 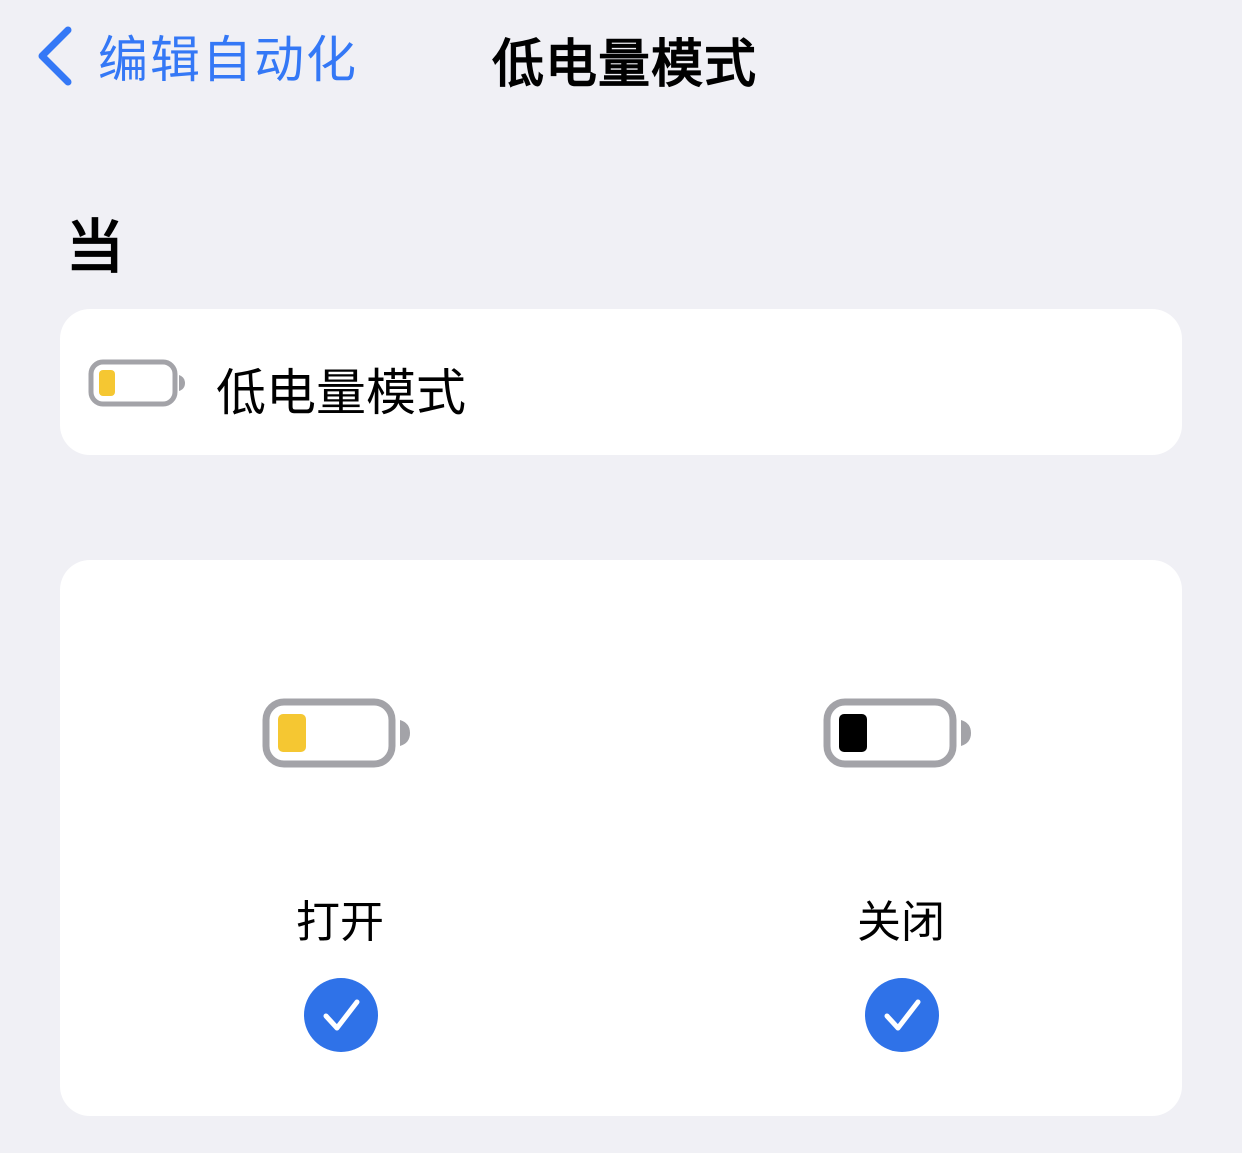 What do you see at coordinates (621, 382) in the screenshot?
I see `trigger-card: 低电量模式` at bounding box center [621, 382].